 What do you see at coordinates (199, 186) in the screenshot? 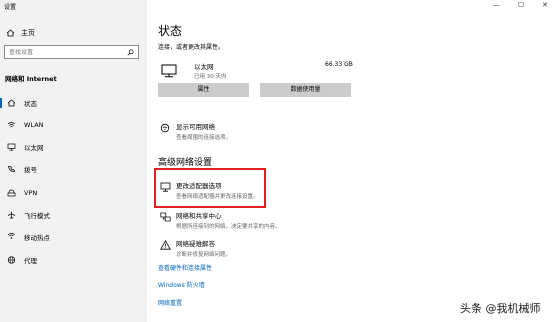
I see `option-title: 更改适配器选项` at bounding box center [199, 186].